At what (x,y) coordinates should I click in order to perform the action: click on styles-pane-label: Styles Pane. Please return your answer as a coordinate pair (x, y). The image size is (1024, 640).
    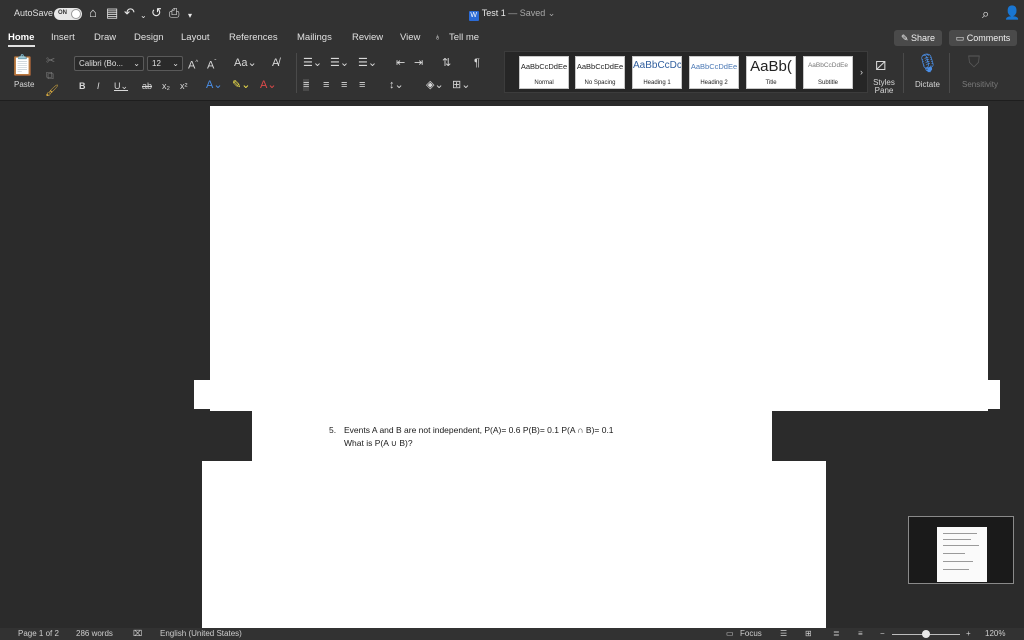
    Looking at the image, I should click on (884, 86).